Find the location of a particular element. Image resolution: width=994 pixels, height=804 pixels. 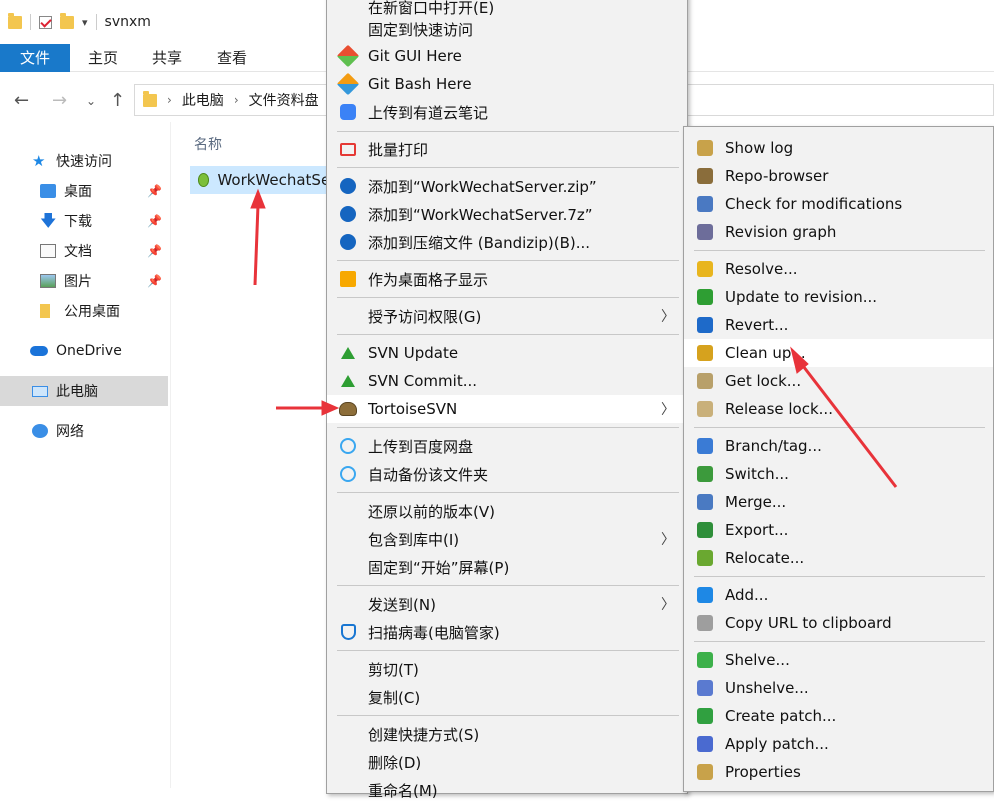

annotation-arrowhead-file is located at coordinates (258, 198).